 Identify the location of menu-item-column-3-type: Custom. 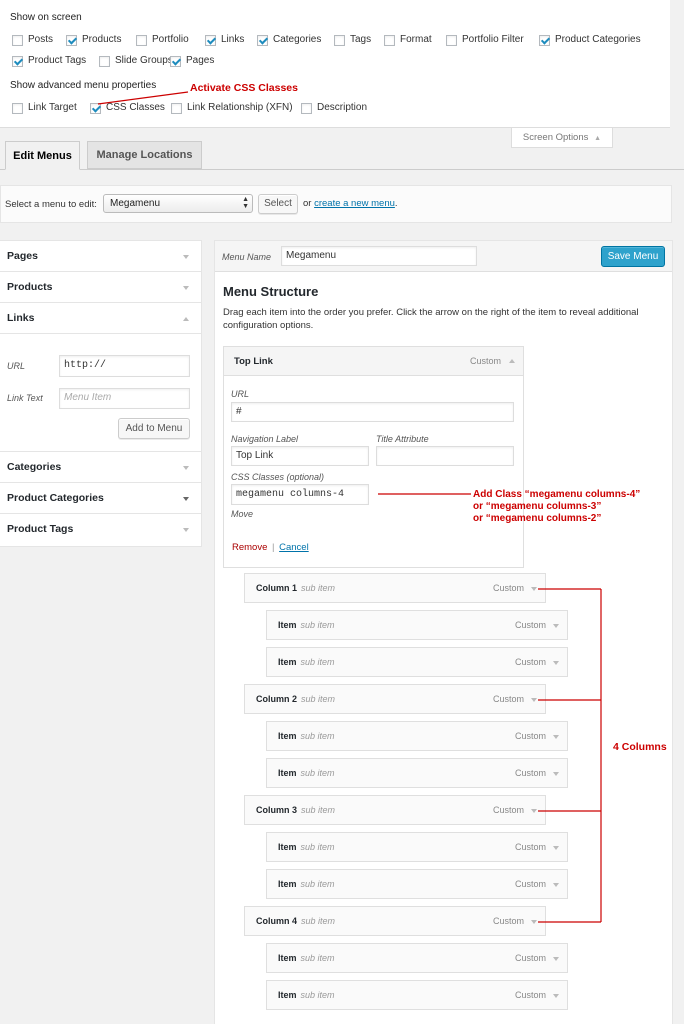
(508, 810).